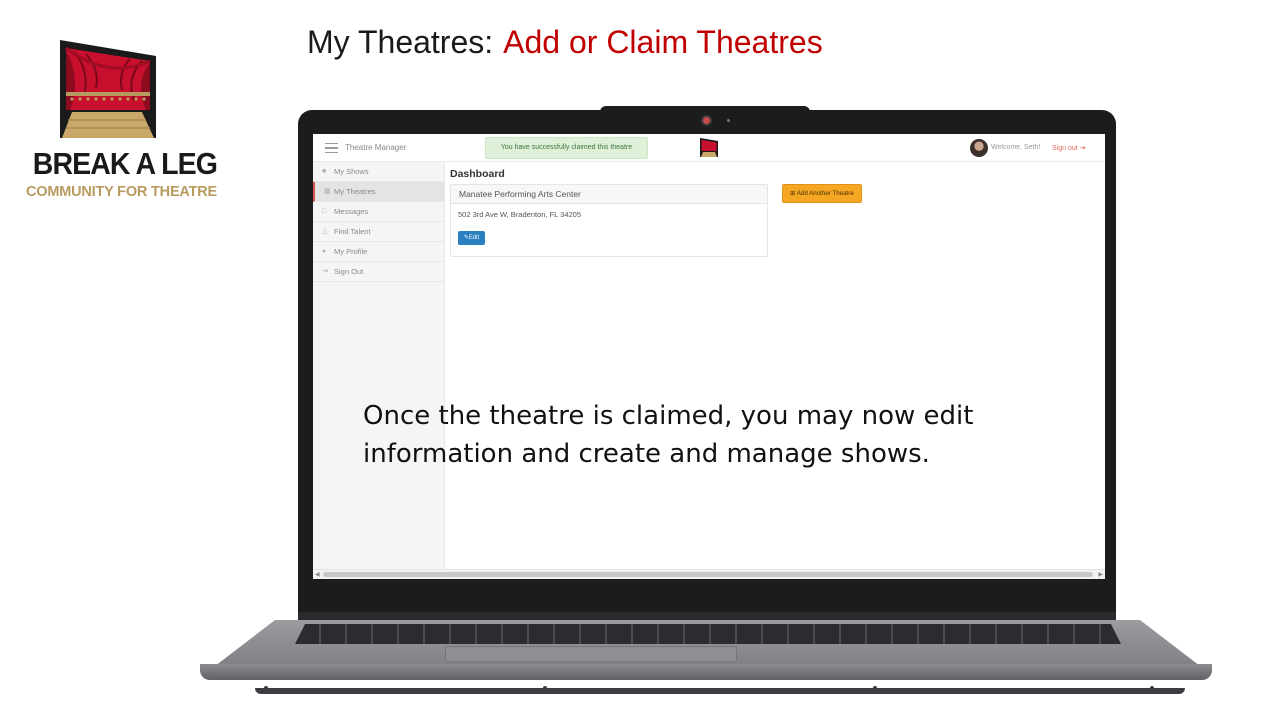  I want to click on break-a-leg-logo: BREAK A LEG COMMUNITY FOR THEATRE, so click(119, 125).